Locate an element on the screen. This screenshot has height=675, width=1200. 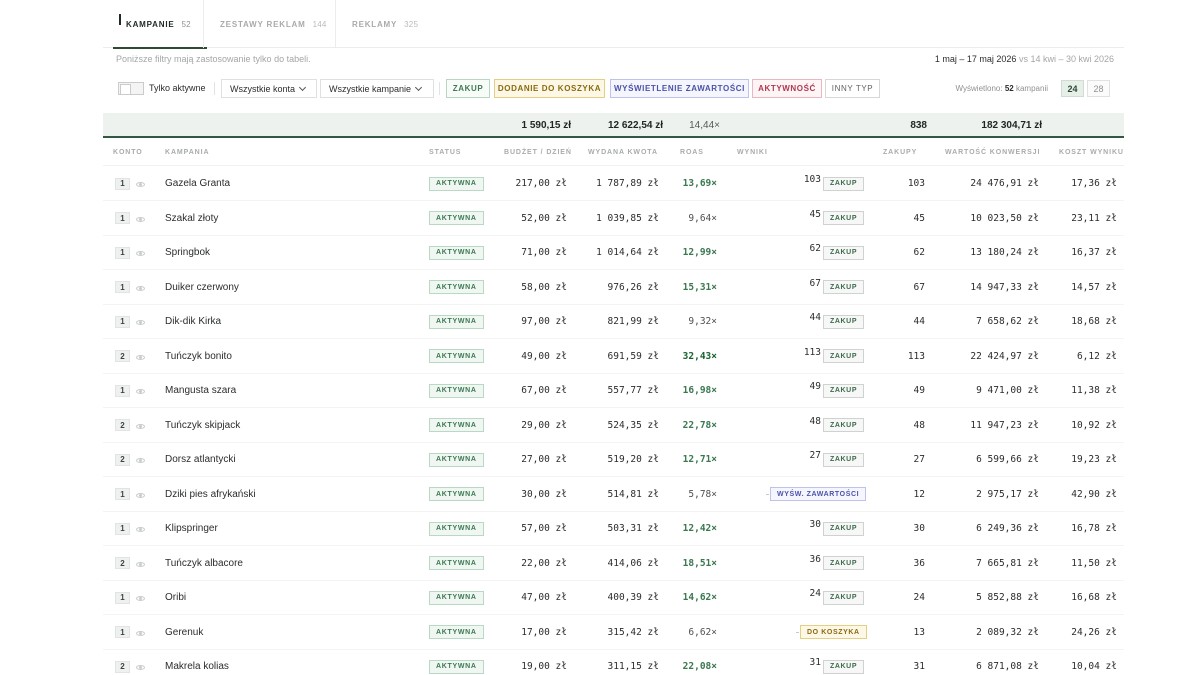
campaign-name: Gerenuk is located at coordinates (184, 632).